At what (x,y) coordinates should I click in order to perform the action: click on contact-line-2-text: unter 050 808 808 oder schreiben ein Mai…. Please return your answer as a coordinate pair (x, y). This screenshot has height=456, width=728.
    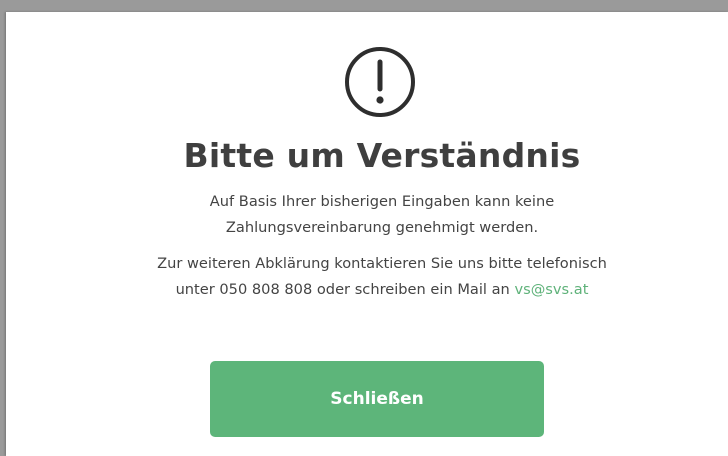
    Looking at the image, I should click on (345, 289).